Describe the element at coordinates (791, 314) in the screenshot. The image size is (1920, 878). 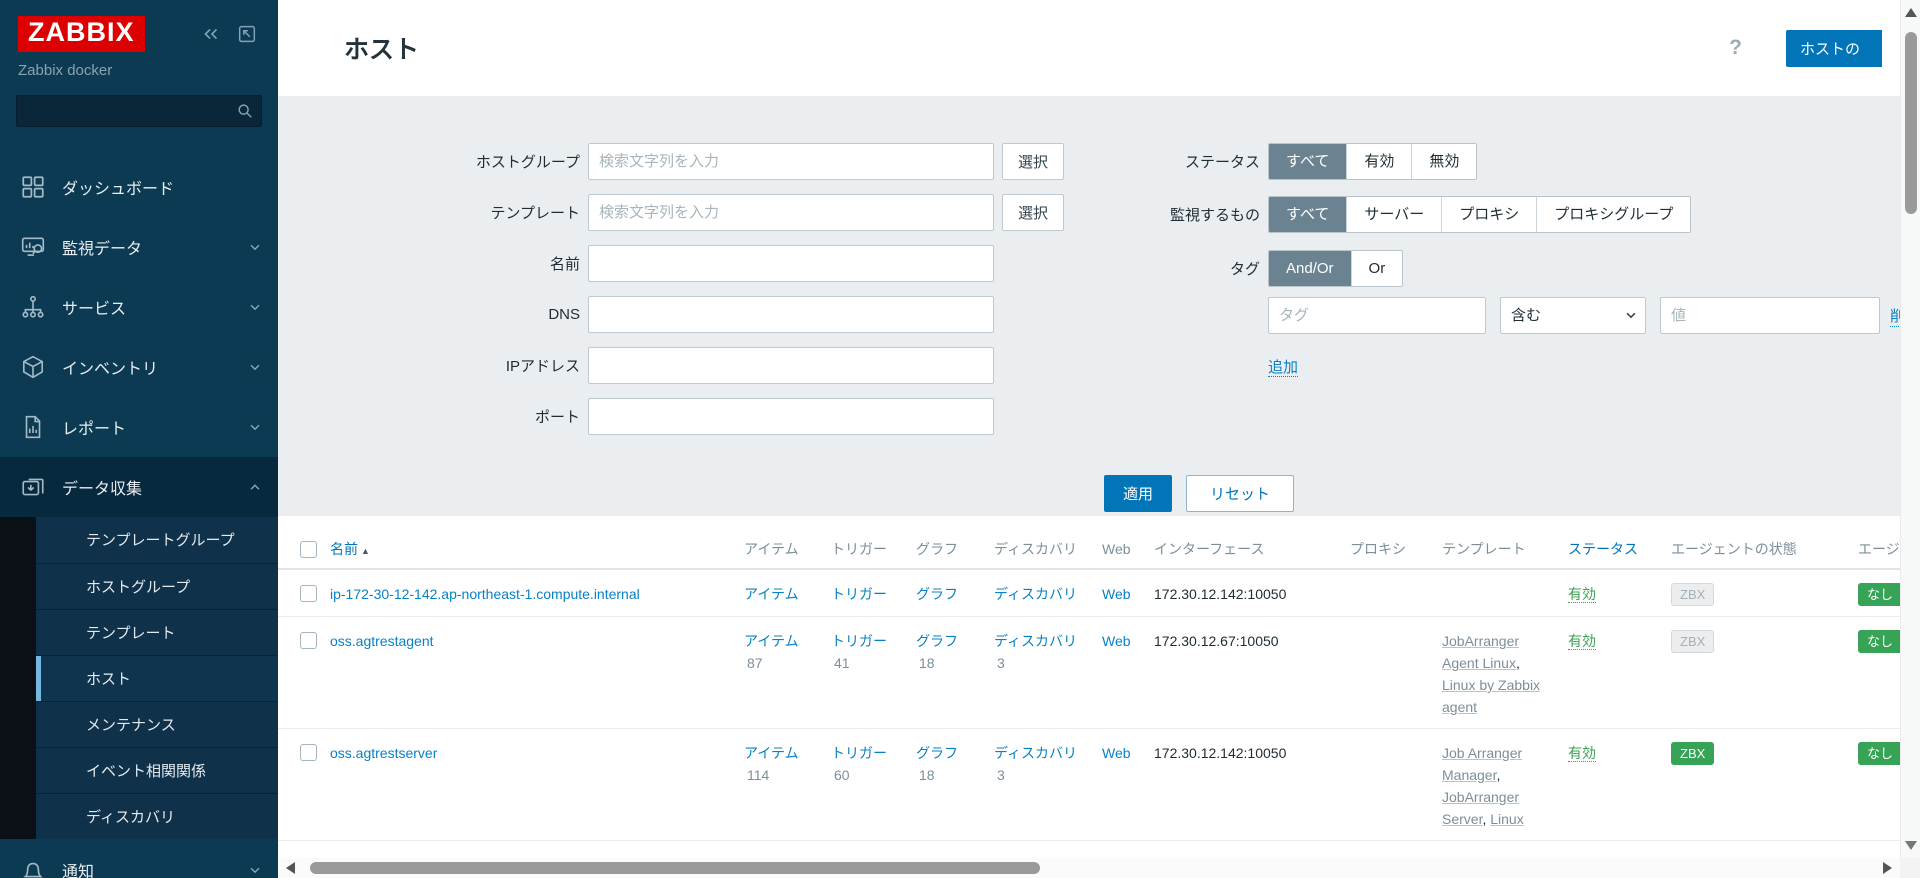
I see `dns-input` at that location.